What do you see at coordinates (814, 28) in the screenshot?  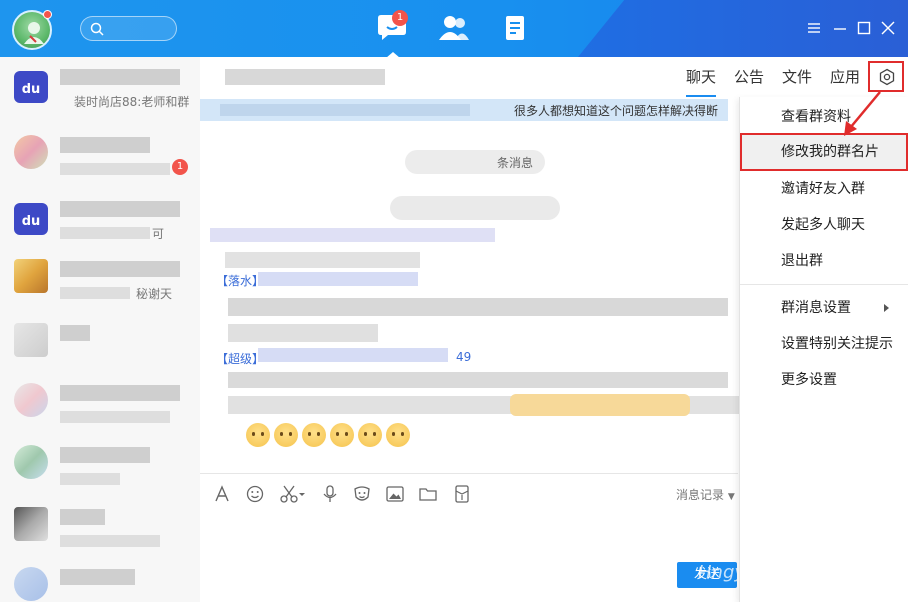 I see `menu-icon` at bounding box center [814, 28].